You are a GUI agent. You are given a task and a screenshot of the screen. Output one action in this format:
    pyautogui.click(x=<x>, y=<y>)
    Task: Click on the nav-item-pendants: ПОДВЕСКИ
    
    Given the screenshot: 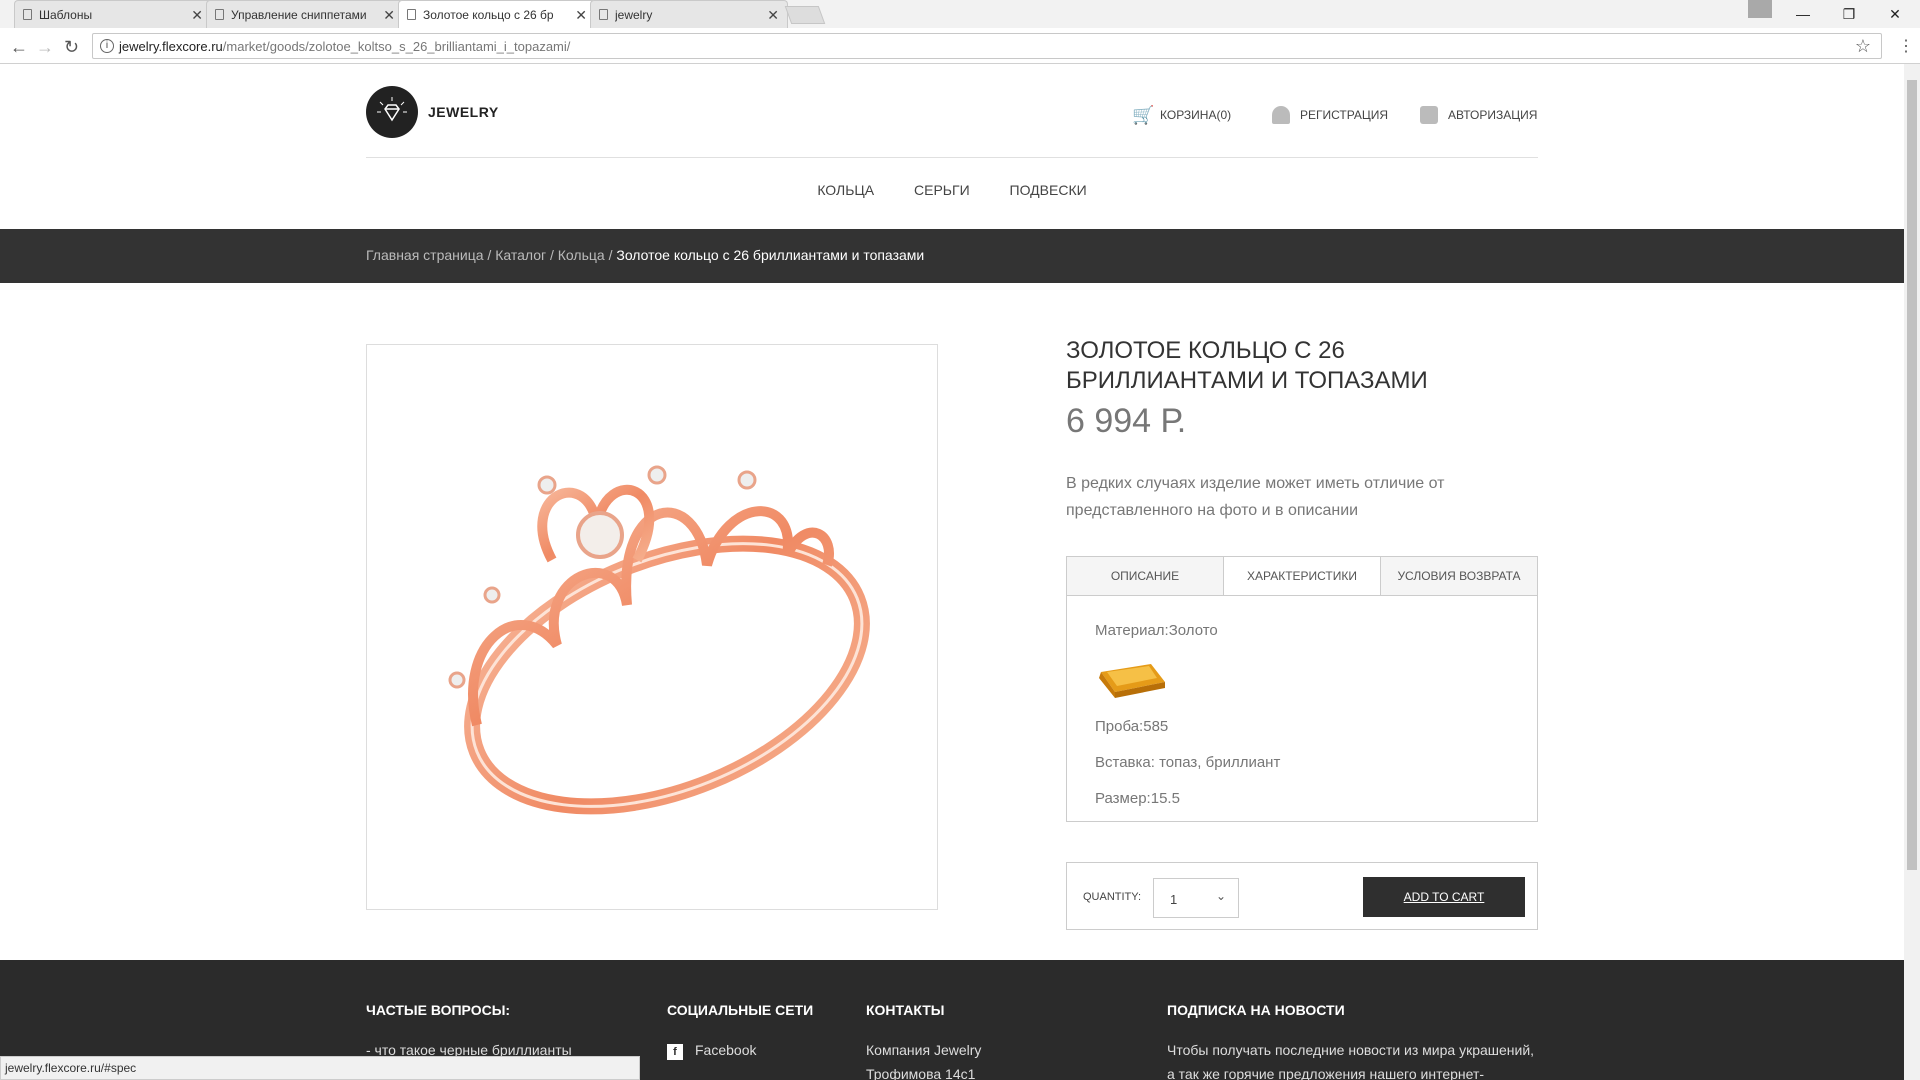 What is the action you would take?
    pyautogui.click(x=1048, y=190)
    